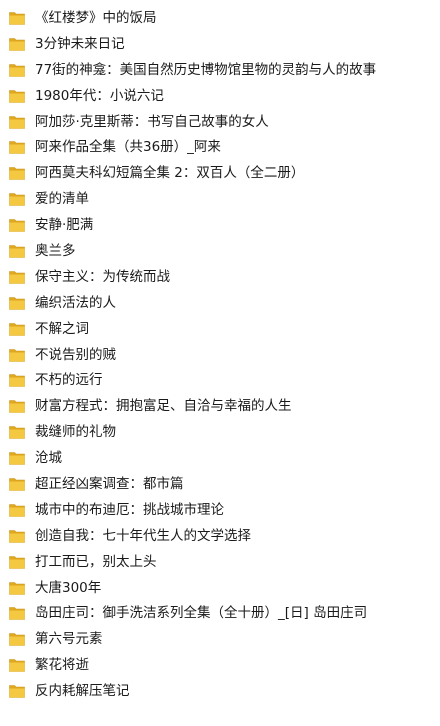  I want to click on folder-item: 3分钟未来日记, so click(220, 44).